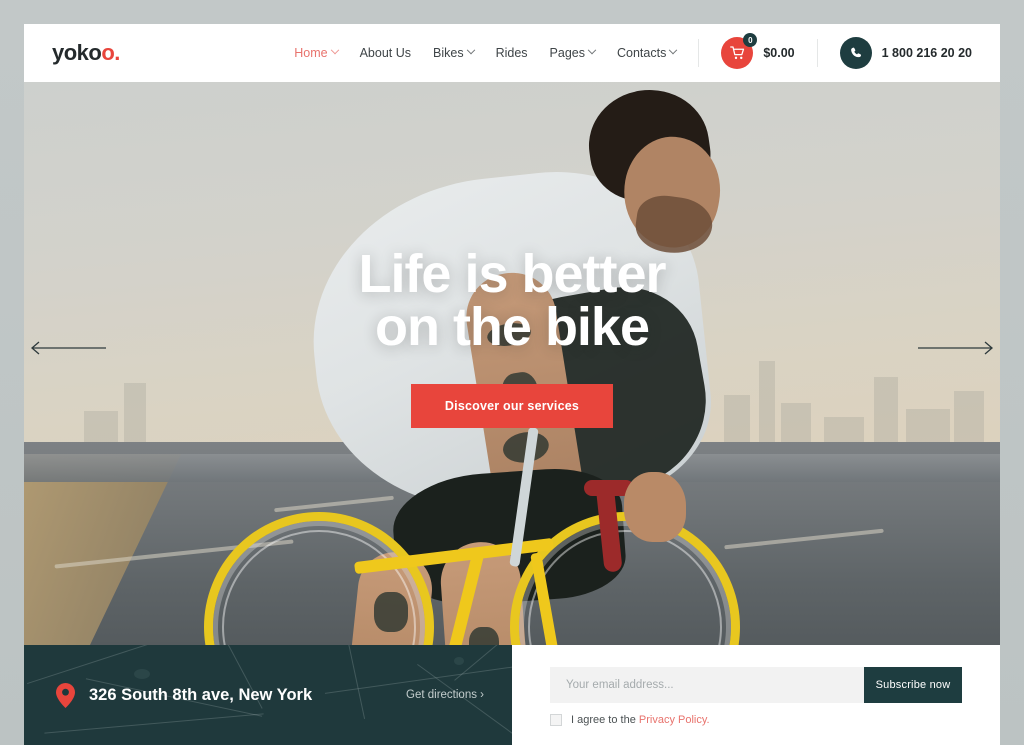  Describe the element at coordinates (736, 53) in the screenshot. I see `shopping-cart-icon` at that location.